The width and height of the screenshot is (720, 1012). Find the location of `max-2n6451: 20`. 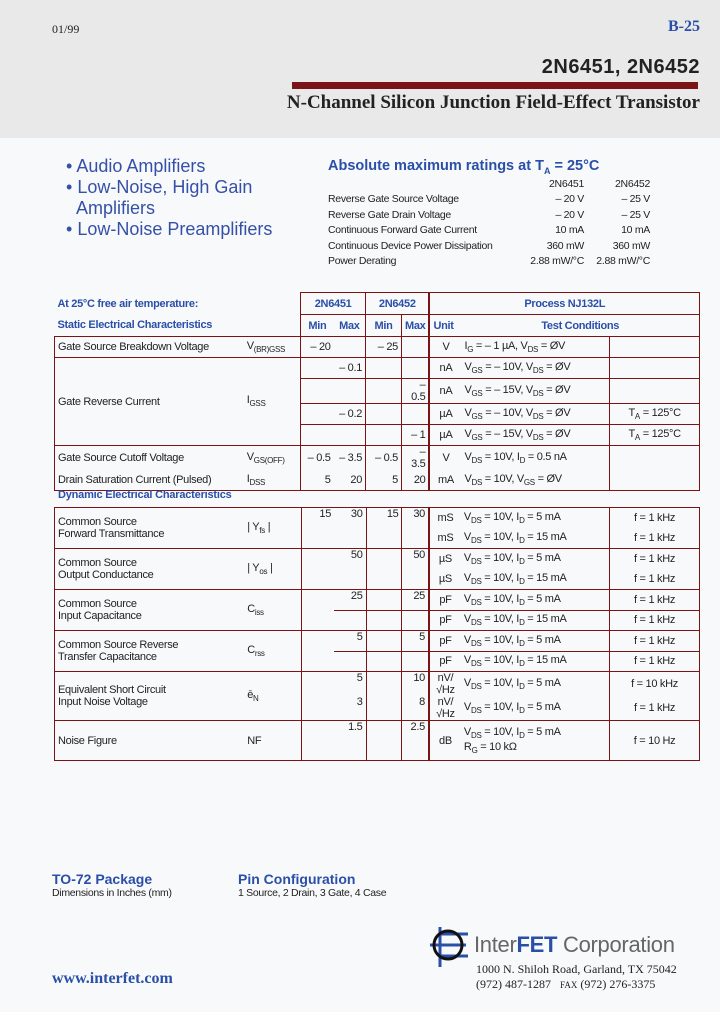

max-2n6451: 20 is located at coordinates (350, 480).